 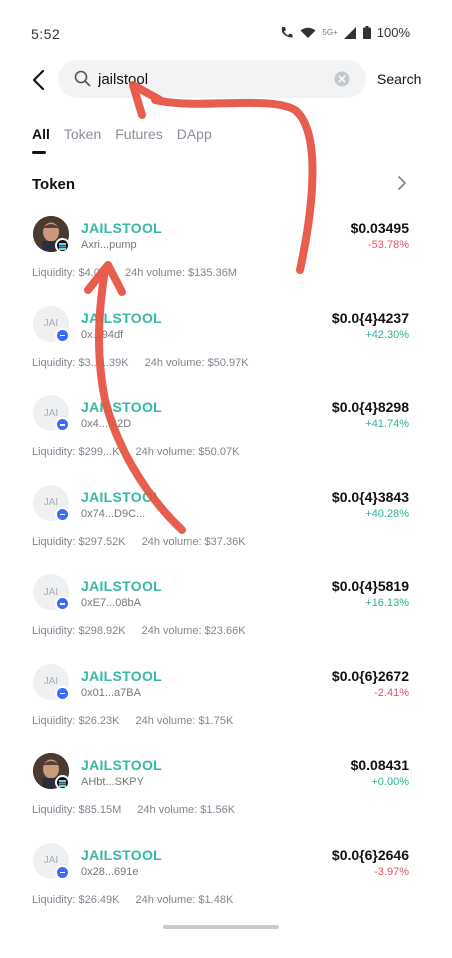 I want to click on token-address: 0x01...a7BA, so click(x=111, y=692).